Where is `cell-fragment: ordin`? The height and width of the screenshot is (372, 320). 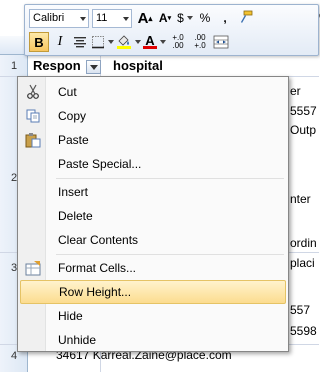
cell-fragment: ordin is located at coordinates (303, 243).